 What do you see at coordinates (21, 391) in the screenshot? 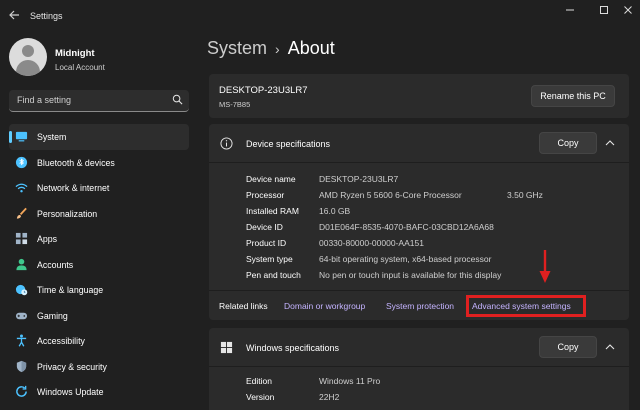
I see `update-icon` at bounding box center [21, 391].